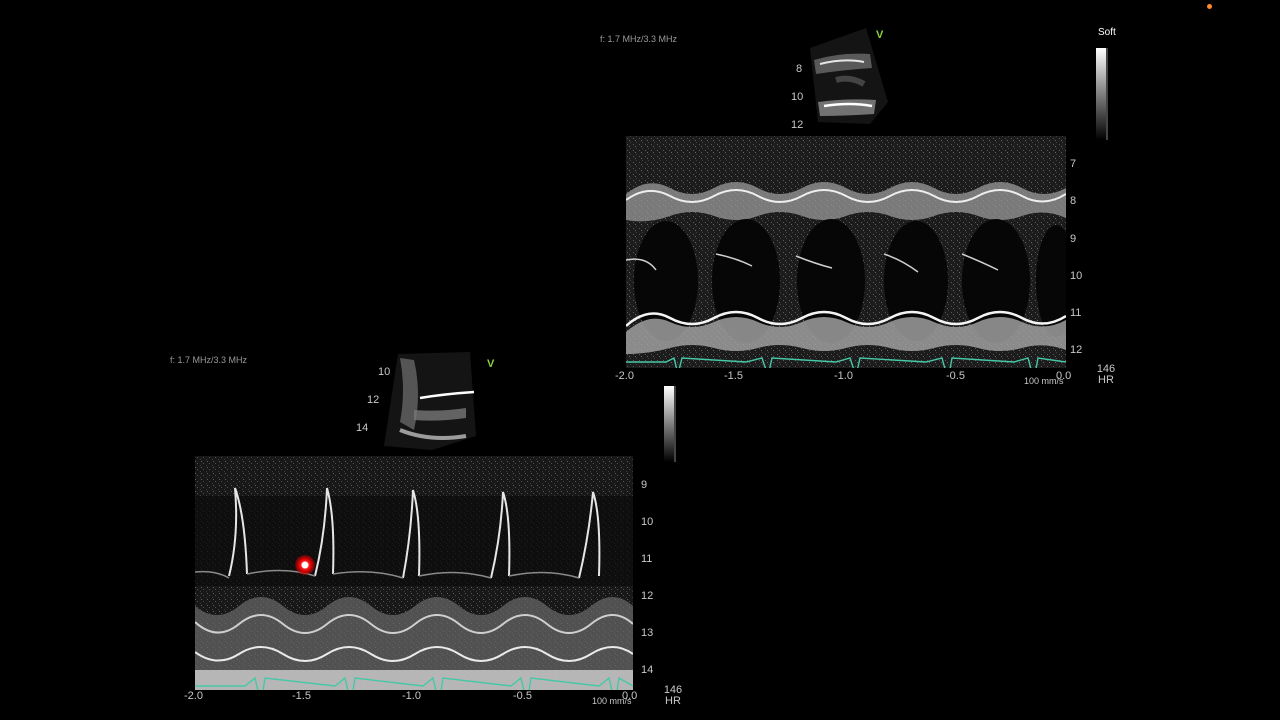 This screenshot has height=720, width=1280. I want to click on top-time-tick-1-0: -1.0, so click(843, 376).